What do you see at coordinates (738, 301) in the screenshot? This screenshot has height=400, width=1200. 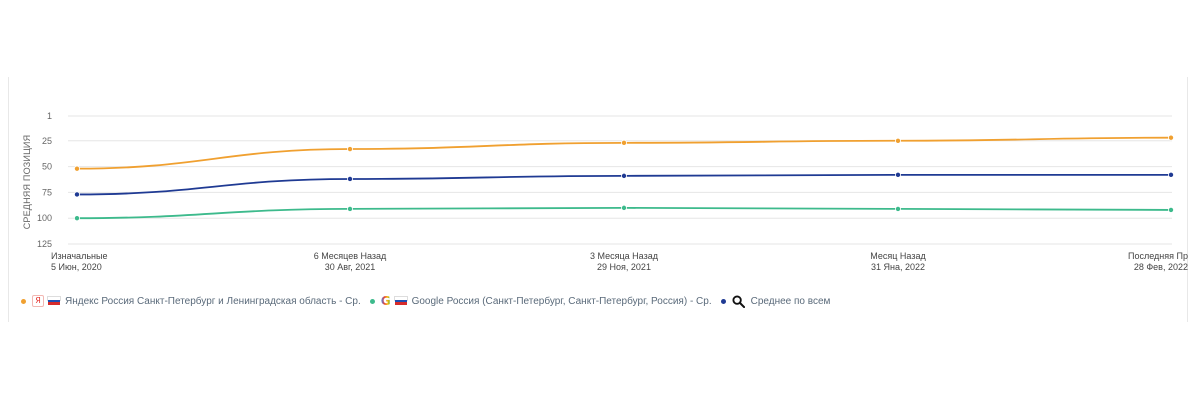 I see `search-icon` at bounding box center [738, 301].